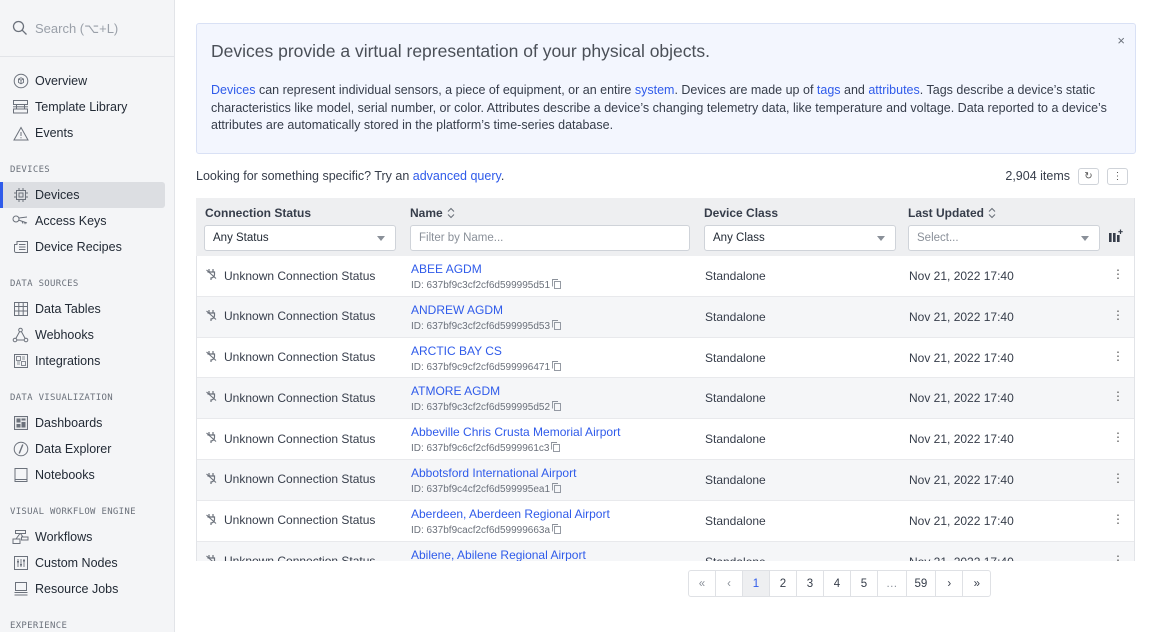 The width and height of the screenshot is (1157, 632). What do you see at coordinates (82, 81) in the screenshot?
I see `sidebar-item-overview: Overview` at bounding box center [82, 81].